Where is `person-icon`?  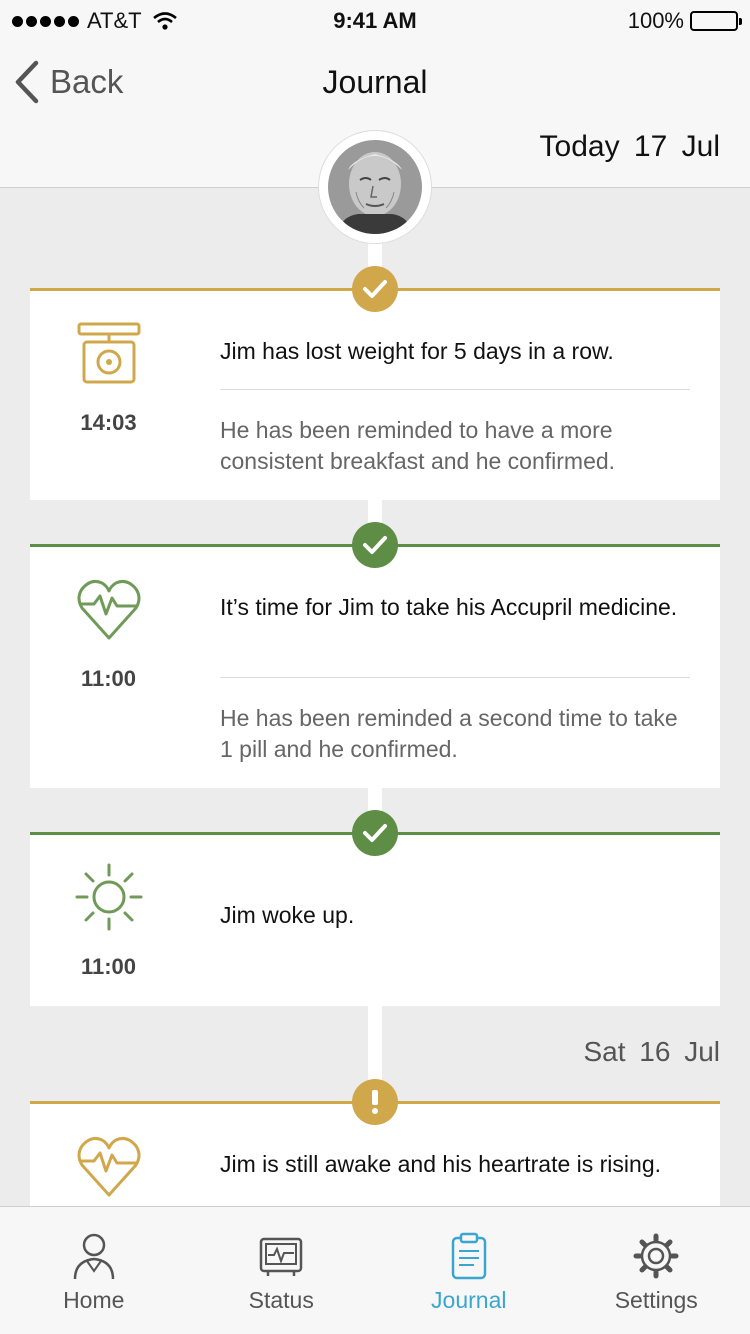 person-icon is located at coordinates (93, 1256).